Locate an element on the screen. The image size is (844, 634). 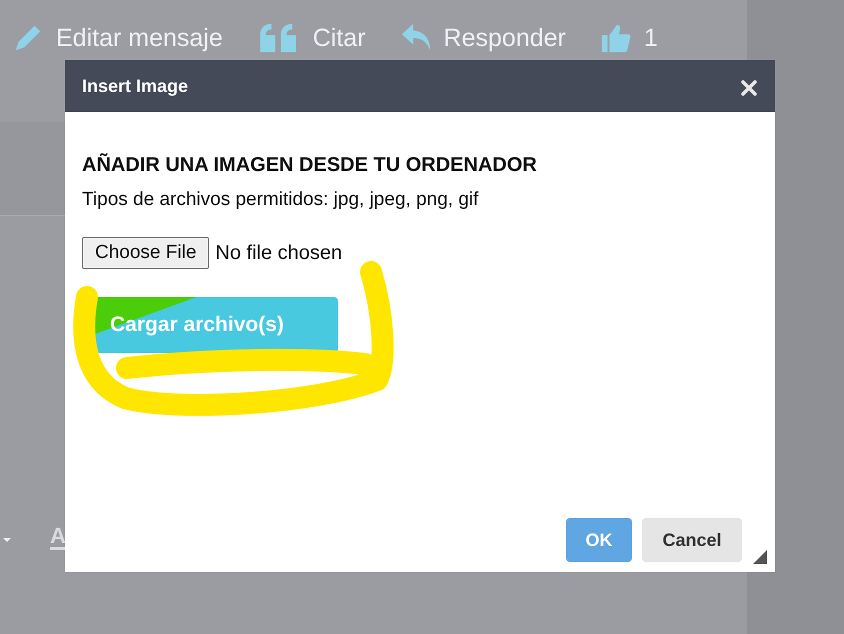
toolbar-label: Citar is located at coordinates (339, 38).